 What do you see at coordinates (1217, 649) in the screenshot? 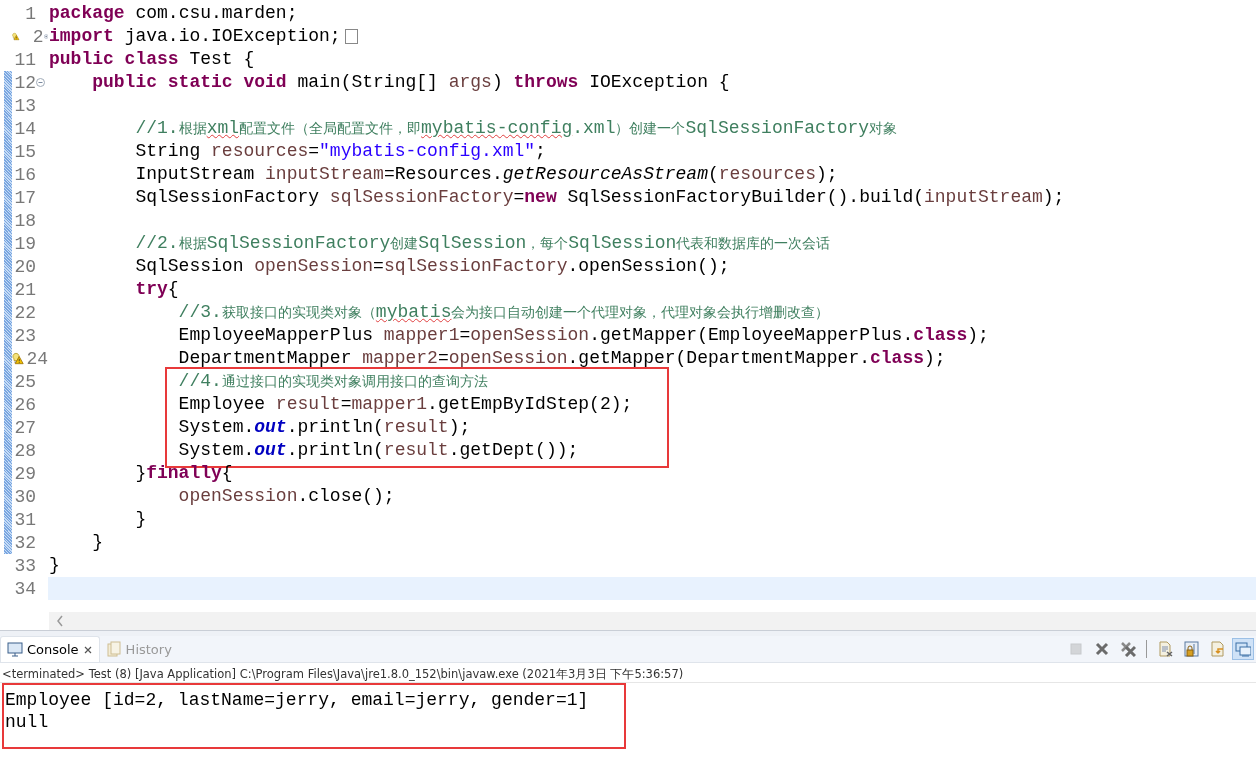
I see `document-arrow-icon` at bounding box center [1217, 649].